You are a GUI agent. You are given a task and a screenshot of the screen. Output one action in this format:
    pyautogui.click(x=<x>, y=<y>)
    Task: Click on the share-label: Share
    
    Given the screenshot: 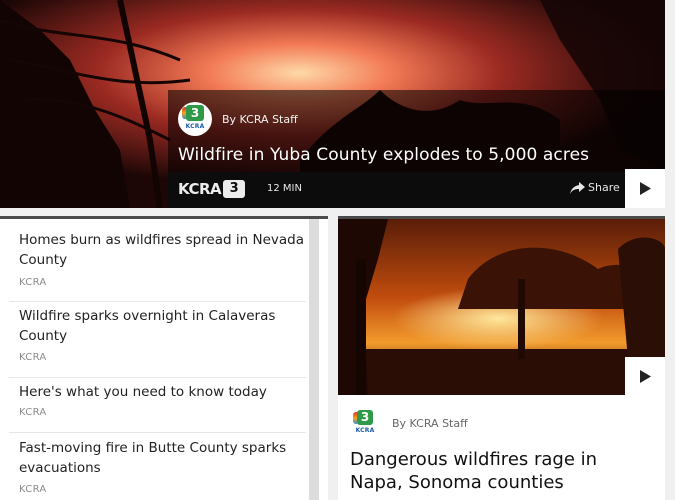 What is the action you would take?
    pyautogui.click(x=604, y=187)
    